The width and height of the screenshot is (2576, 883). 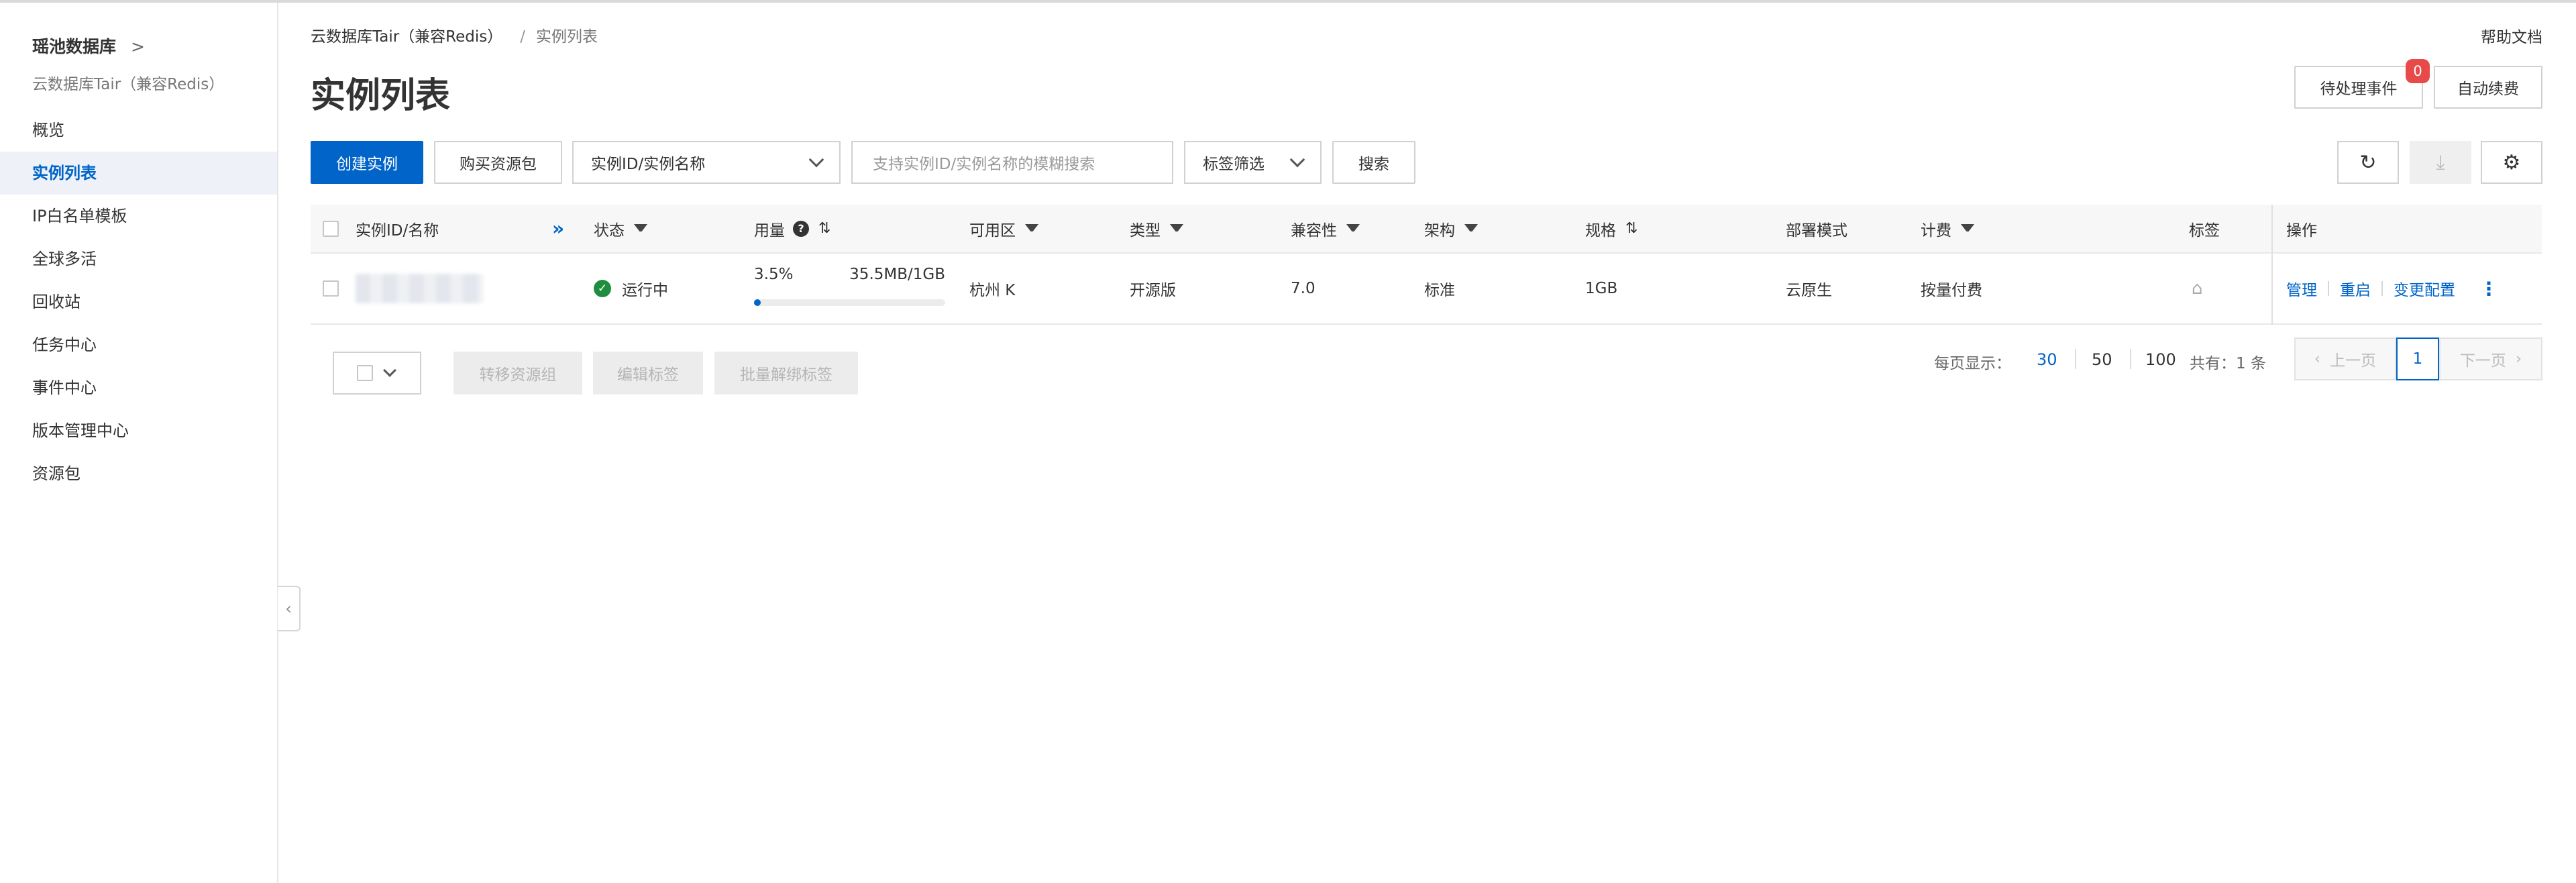 I want to click on refresh-icon: ↻, so click(x=2368, y=162).